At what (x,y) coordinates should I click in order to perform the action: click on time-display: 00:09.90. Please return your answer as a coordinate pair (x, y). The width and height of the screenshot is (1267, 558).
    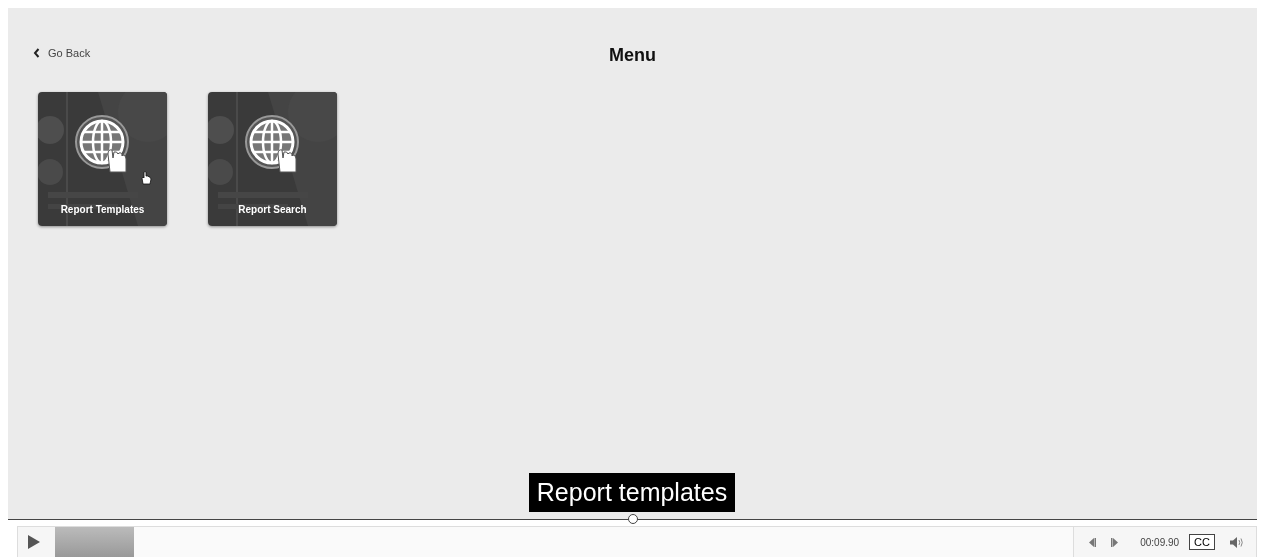
    Looking at the image, I should click on (1160, 542).